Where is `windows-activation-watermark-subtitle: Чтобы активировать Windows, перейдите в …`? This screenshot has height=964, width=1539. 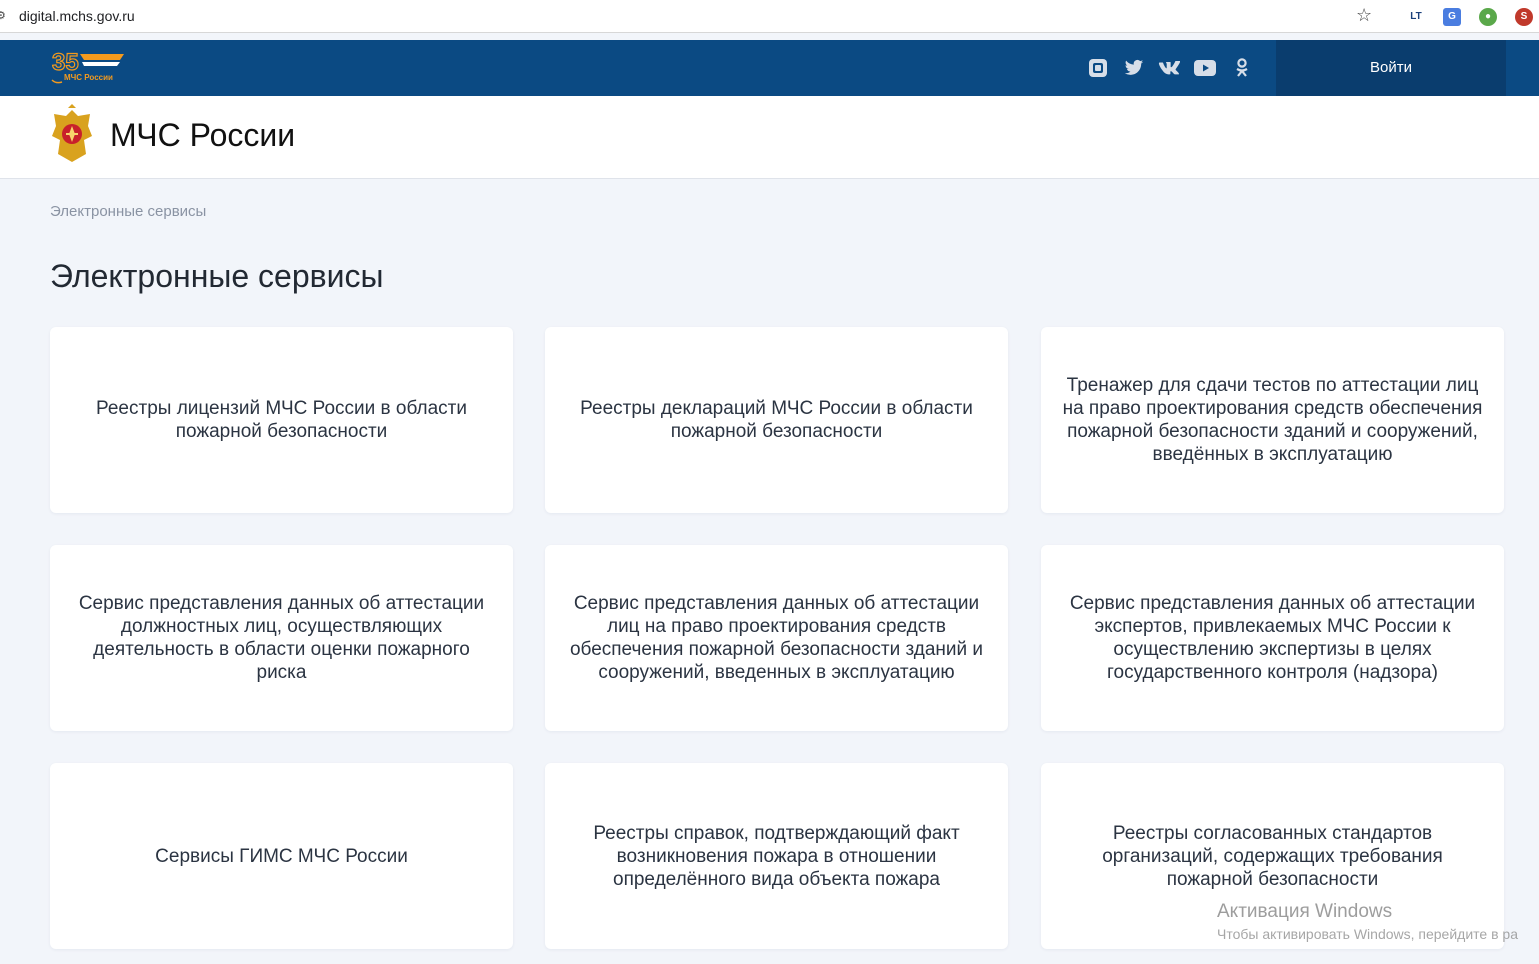
windows-activation-watermark-subtitle: Чтобы активировать Windows, перейдите в … is located at coordinates (1367, 934).